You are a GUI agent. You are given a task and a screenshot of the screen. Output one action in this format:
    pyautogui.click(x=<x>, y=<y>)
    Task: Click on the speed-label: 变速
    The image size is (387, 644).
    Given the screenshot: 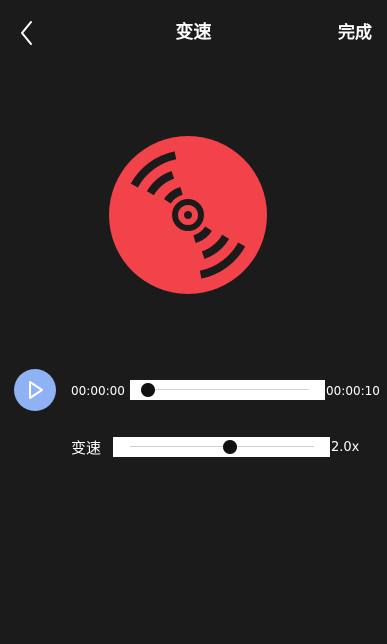 What is the action you would take?
    pyautogui.click(x=86, y=448)
    